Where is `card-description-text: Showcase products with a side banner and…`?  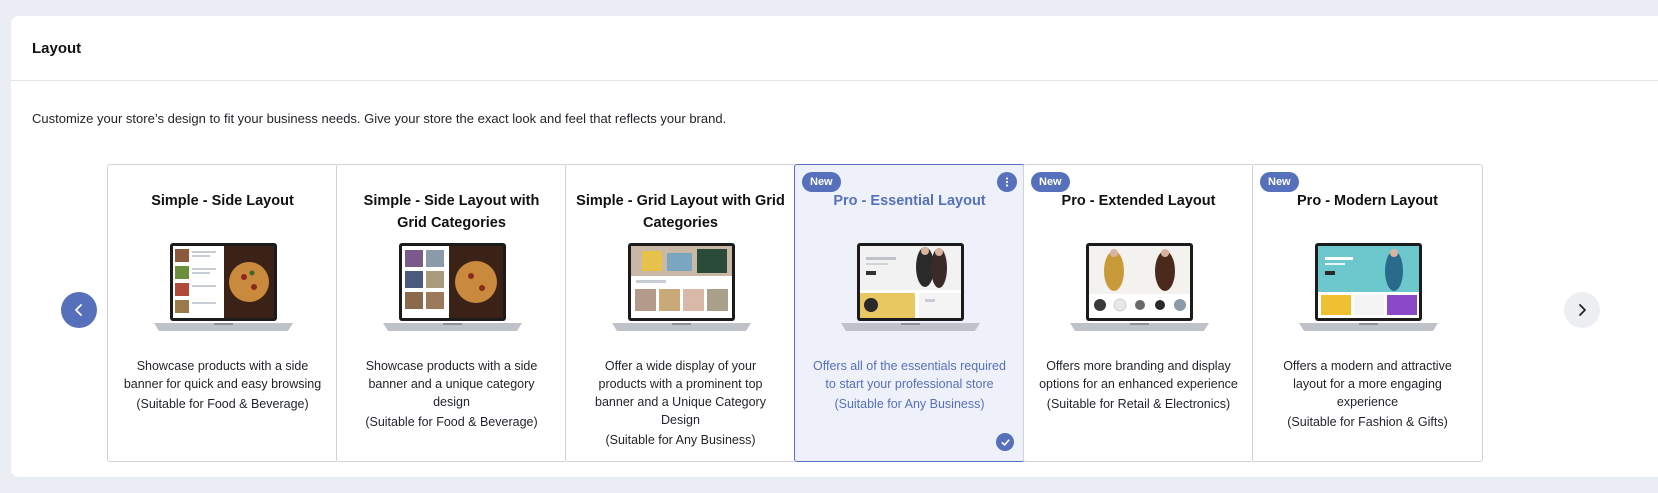 card-description-text: Showcase products with a side banner and… is located at coordinates (451, 384).